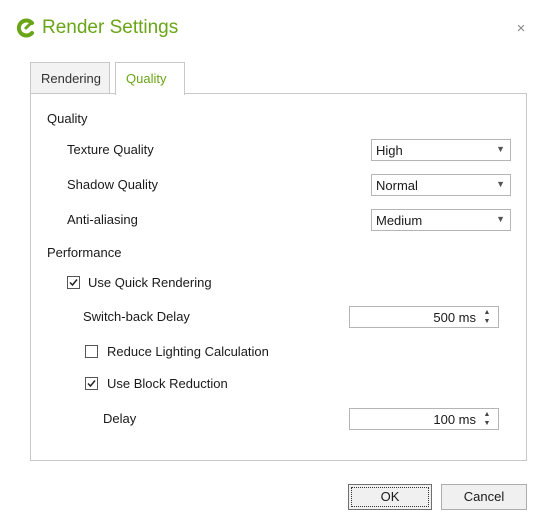 This screenshot has height=517, width=540. I want to click on title-bar: Render Settings ×, so click(270, 31).